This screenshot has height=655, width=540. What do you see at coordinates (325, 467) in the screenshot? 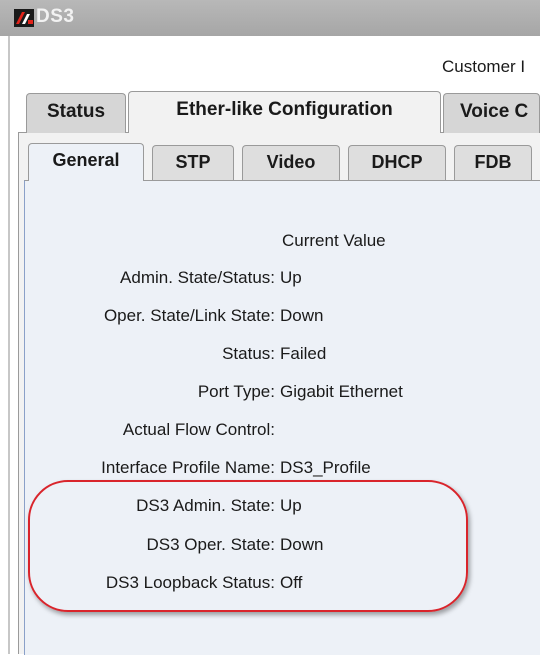
I see `interface-profile-value: DS3_Profile` at bounding box center [325, 467].